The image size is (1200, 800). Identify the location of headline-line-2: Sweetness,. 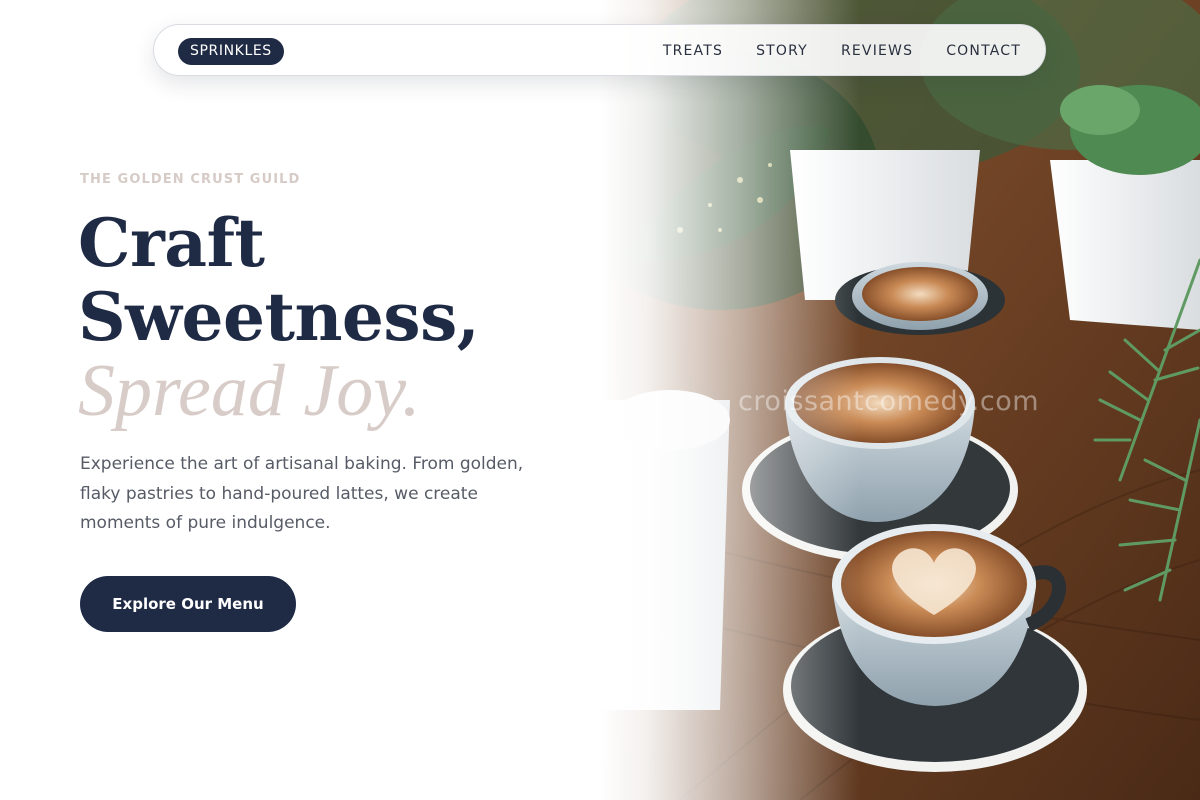
(279, 317).